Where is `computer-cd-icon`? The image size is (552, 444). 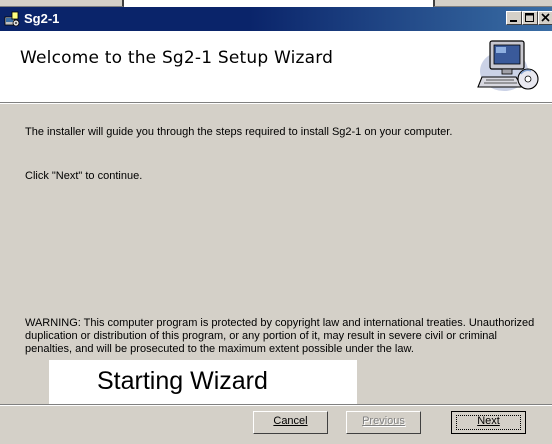 computer-cd-icon is located at coordinates (508, 66).